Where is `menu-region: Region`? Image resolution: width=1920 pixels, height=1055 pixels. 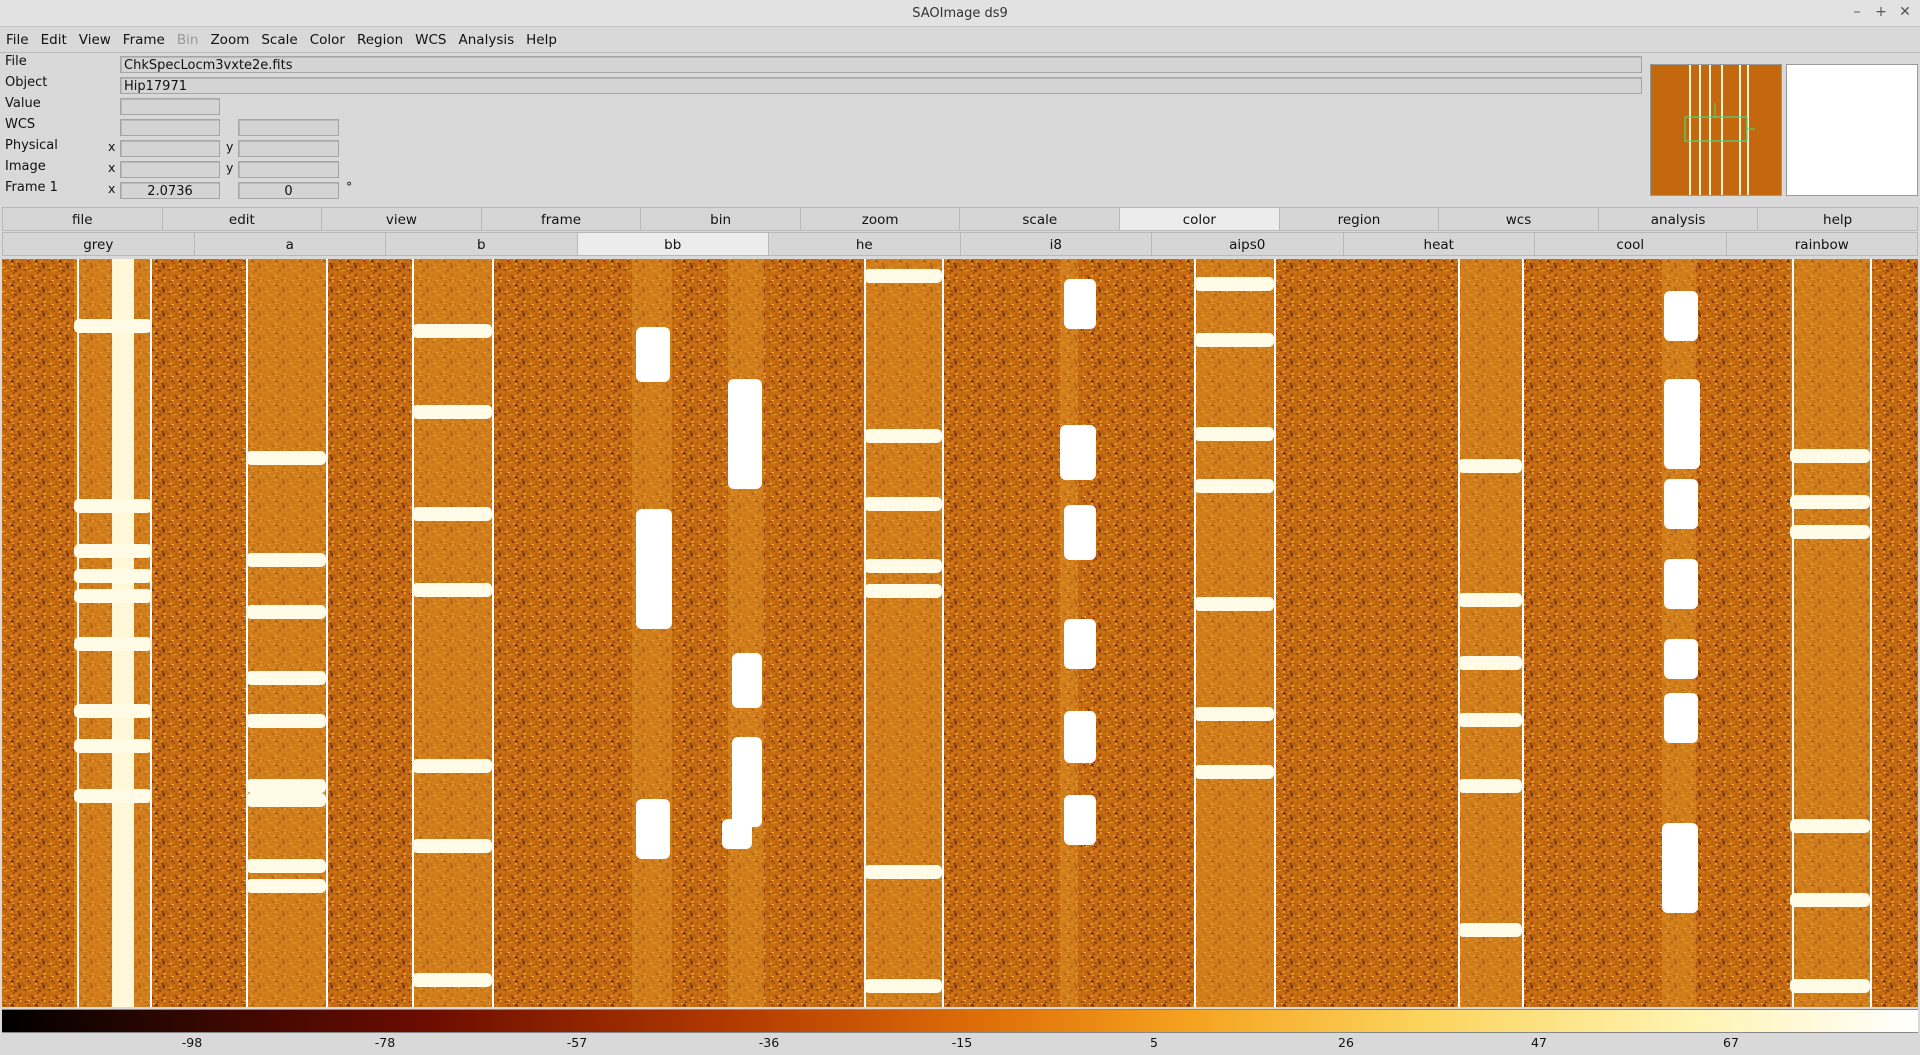 menu-region: Region is located at coordinates (380, 40).